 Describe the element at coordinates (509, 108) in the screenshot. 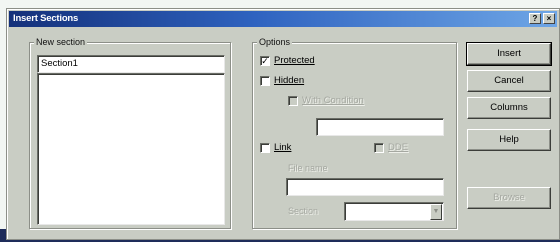

I see `columns-button: Columns` at that location.